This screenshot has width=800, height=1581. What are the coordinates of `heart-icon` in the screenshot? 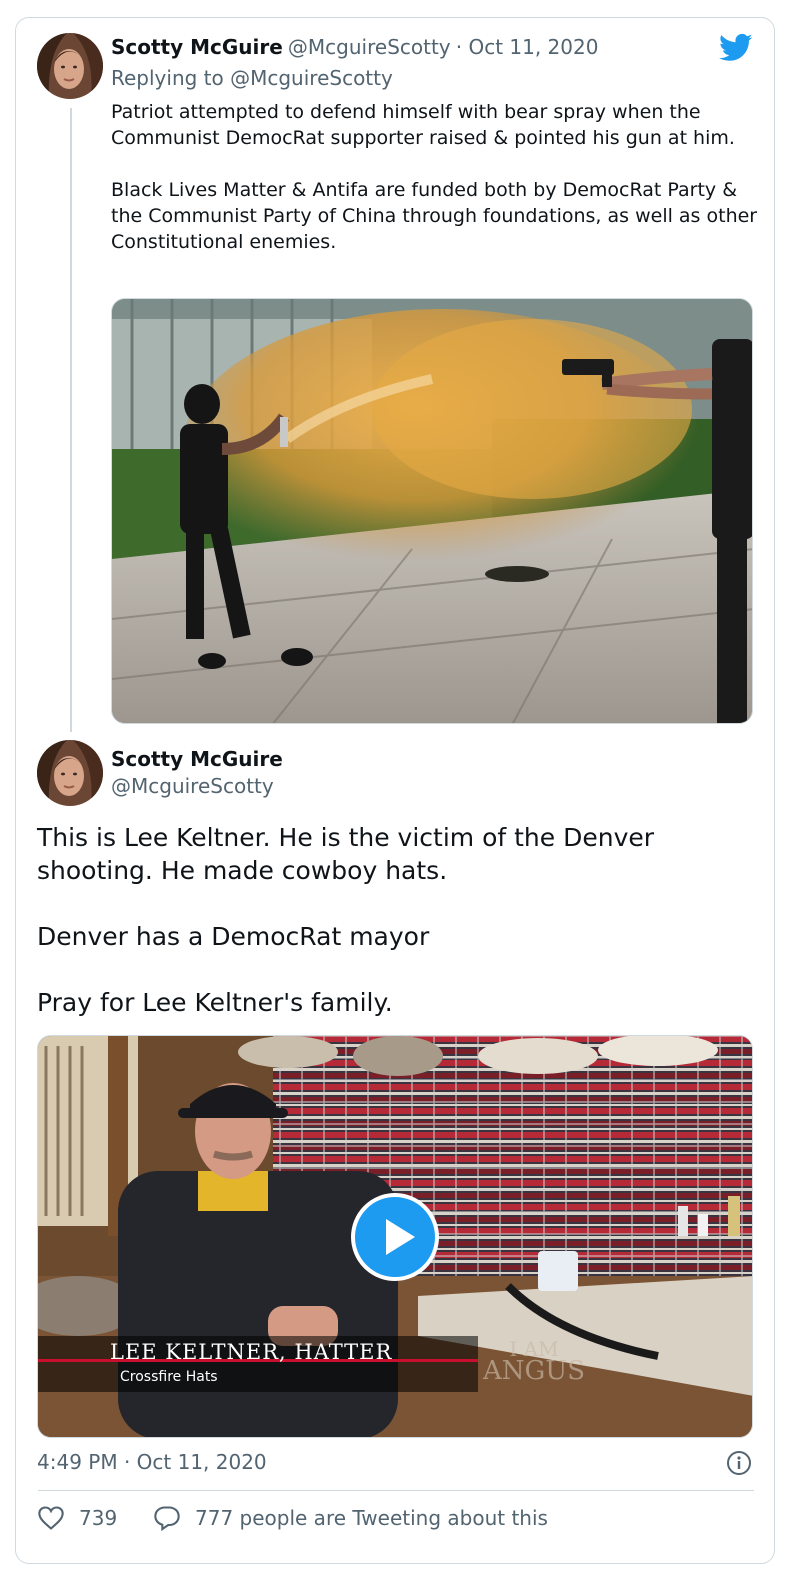 It's located at (51, 1518).